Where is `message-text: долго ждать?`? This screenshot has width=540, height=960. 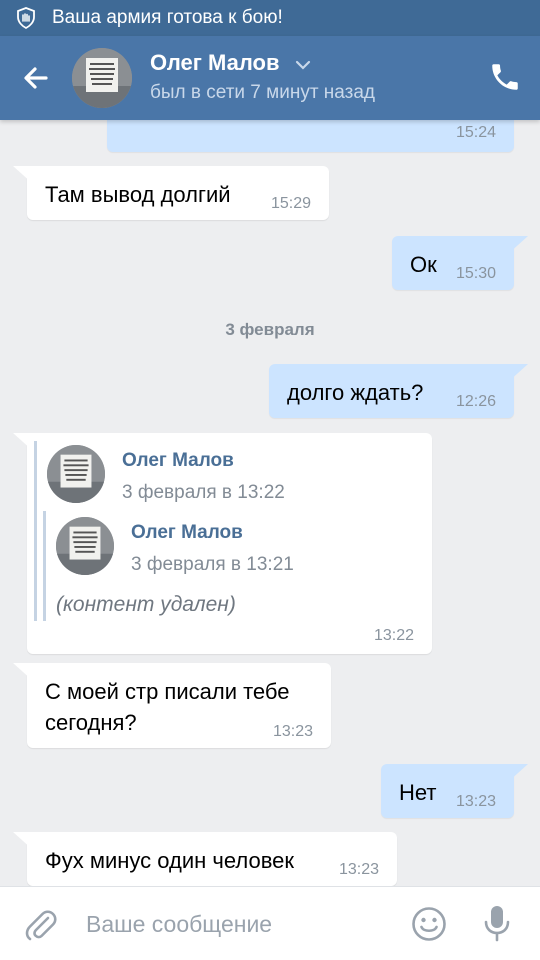 message-text: долго ждать? is located at coordinates (355, 392).